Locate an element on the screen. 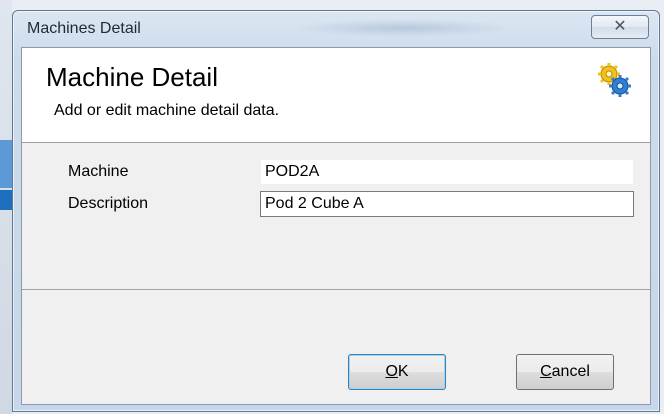 The height and width of the screenshot is (414, 664). window-title: Machines Detail is located at coordinates (84, 28).